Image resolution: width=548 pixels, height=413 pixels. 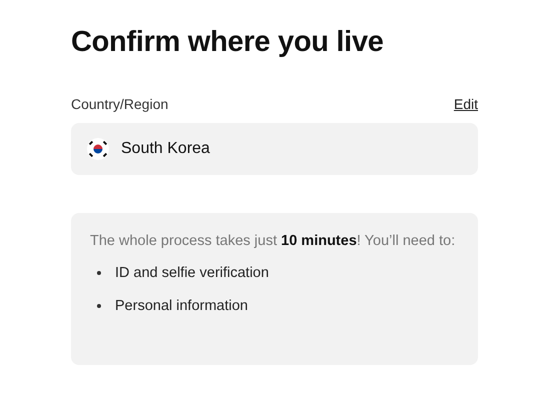 I want to click on flag-icon, so click(x=98, y=149).